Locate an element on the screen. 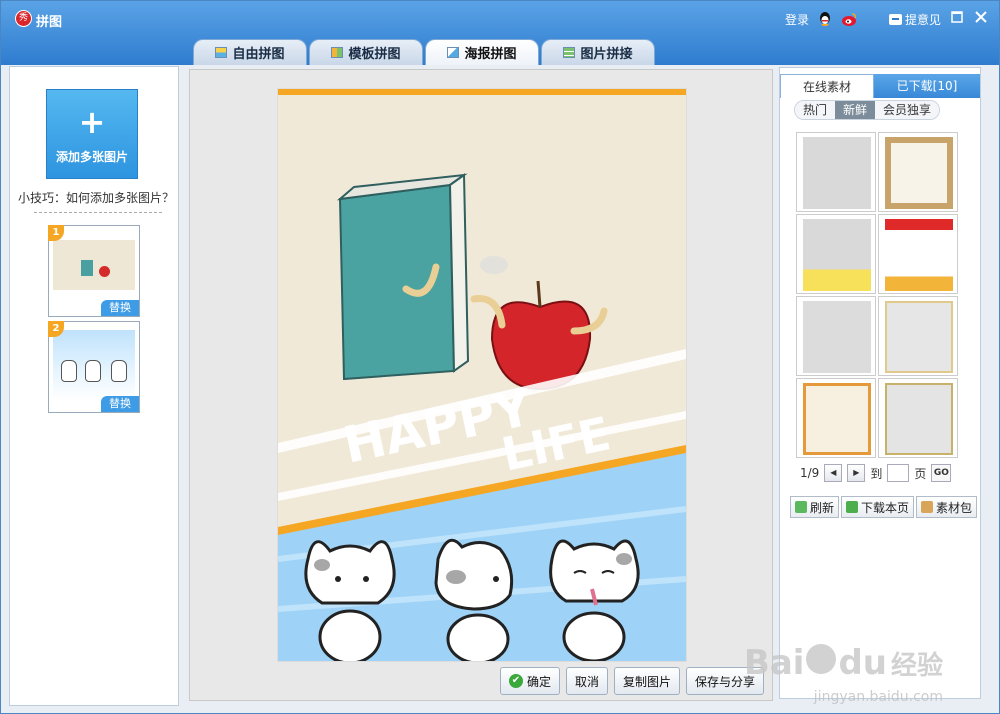 The image size is (1000, 714). feedback-label: 提意见 is located at coordinates (922, 19).